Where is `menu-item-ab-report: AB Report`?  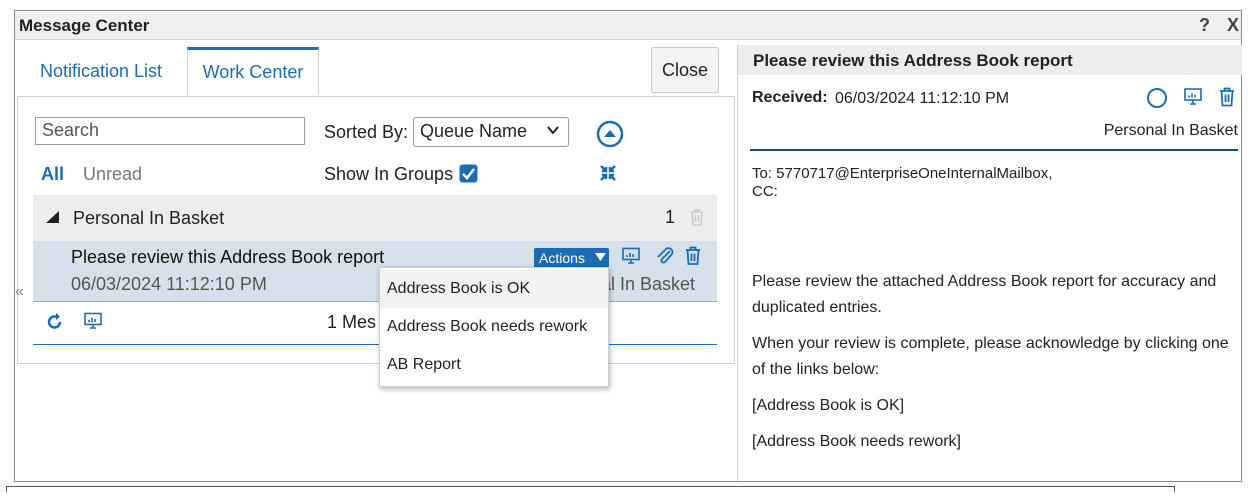
menu-item-ab-report: AB Report is located at coordinates (494, 365).